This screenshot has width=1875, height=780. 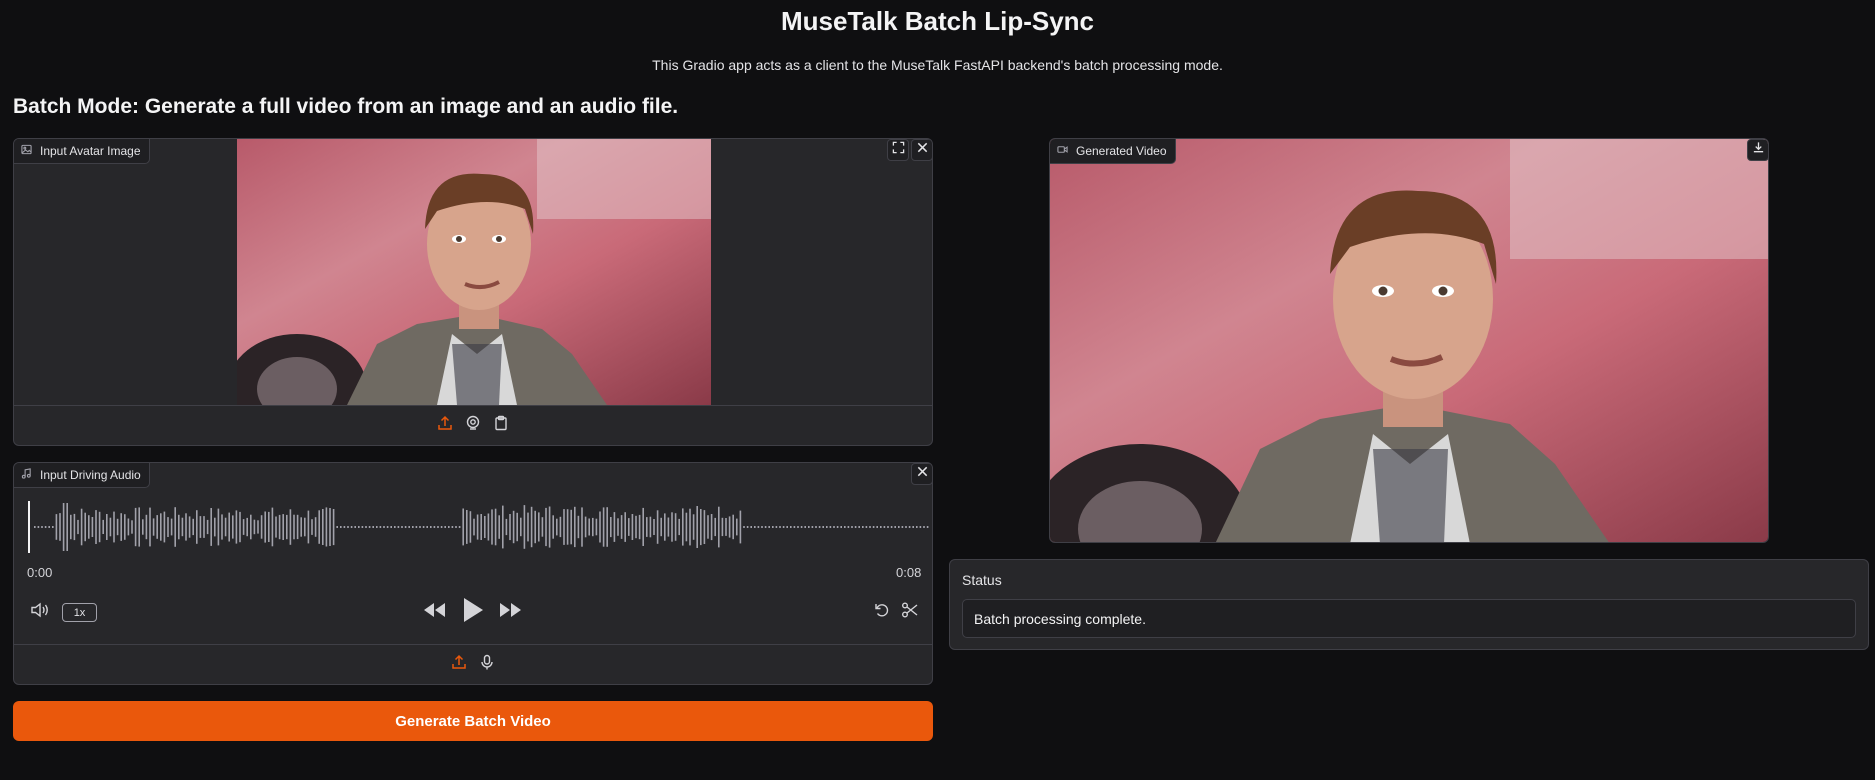 I want to click on generate-batch-video-button: Generate Batch Video, so click(x=473, y=721).